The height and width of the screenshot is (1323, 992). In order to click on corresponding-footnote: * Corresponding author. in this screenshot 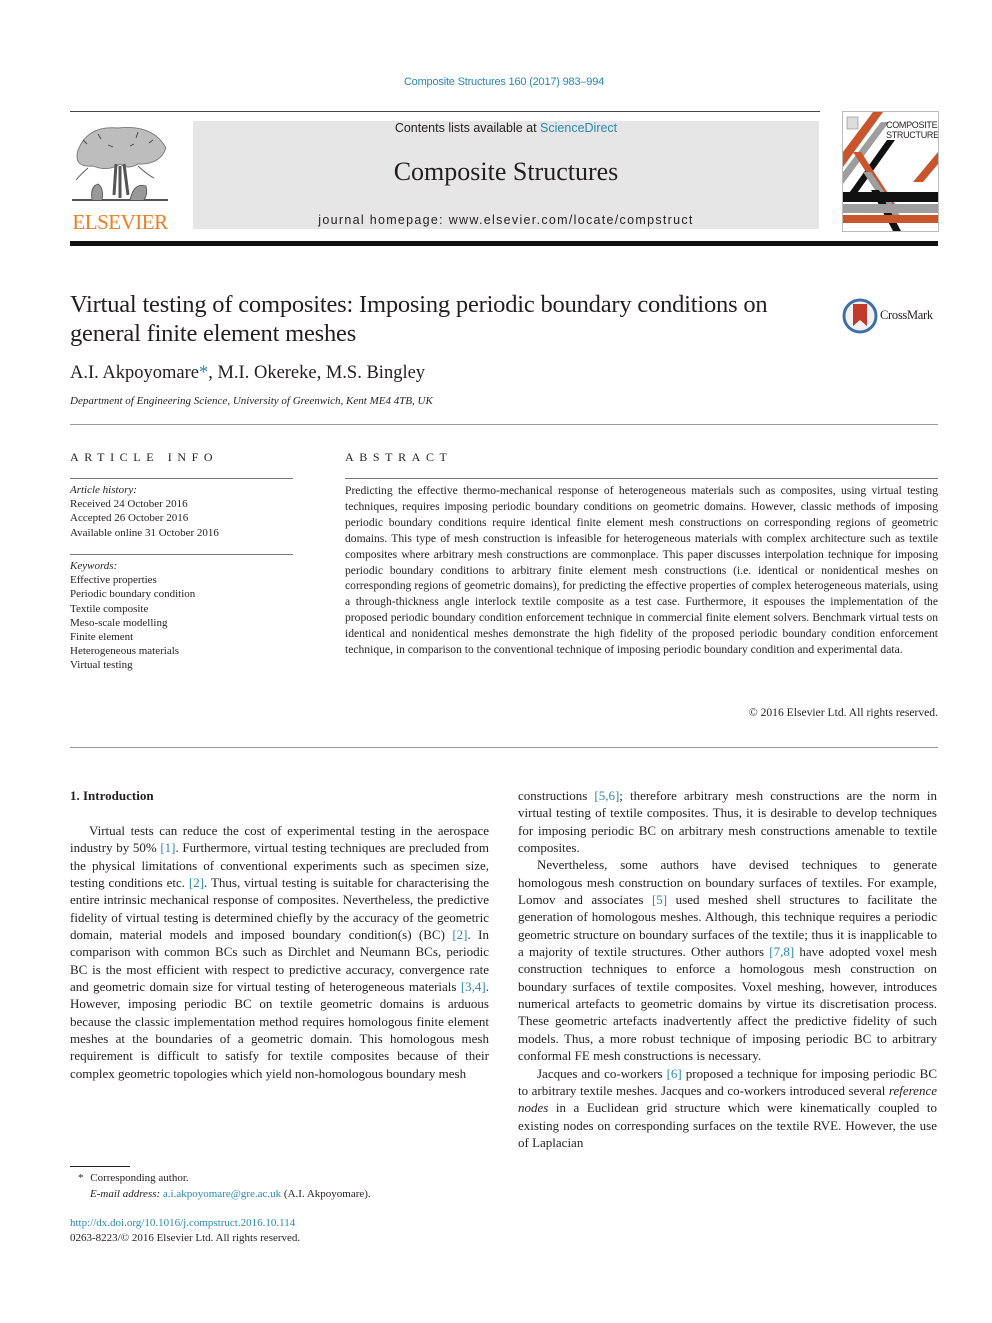, I will do `click(285, 1178)`.